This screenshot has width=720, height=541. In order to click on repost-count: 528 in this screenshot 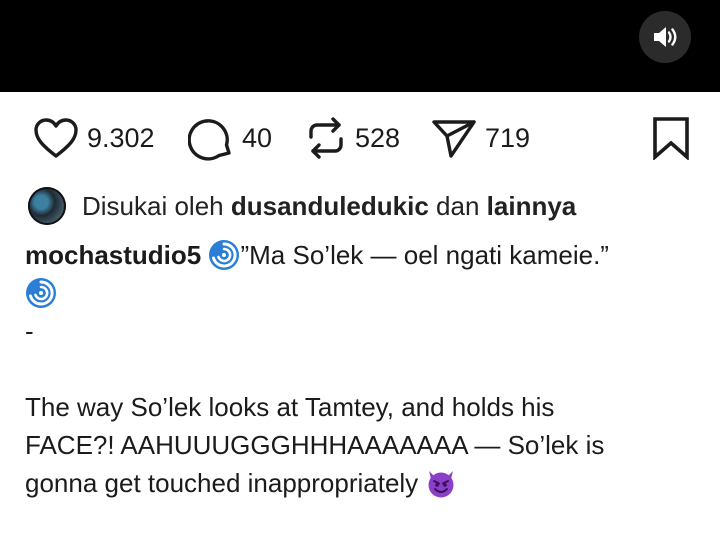, I will do `click(378, 137)`.